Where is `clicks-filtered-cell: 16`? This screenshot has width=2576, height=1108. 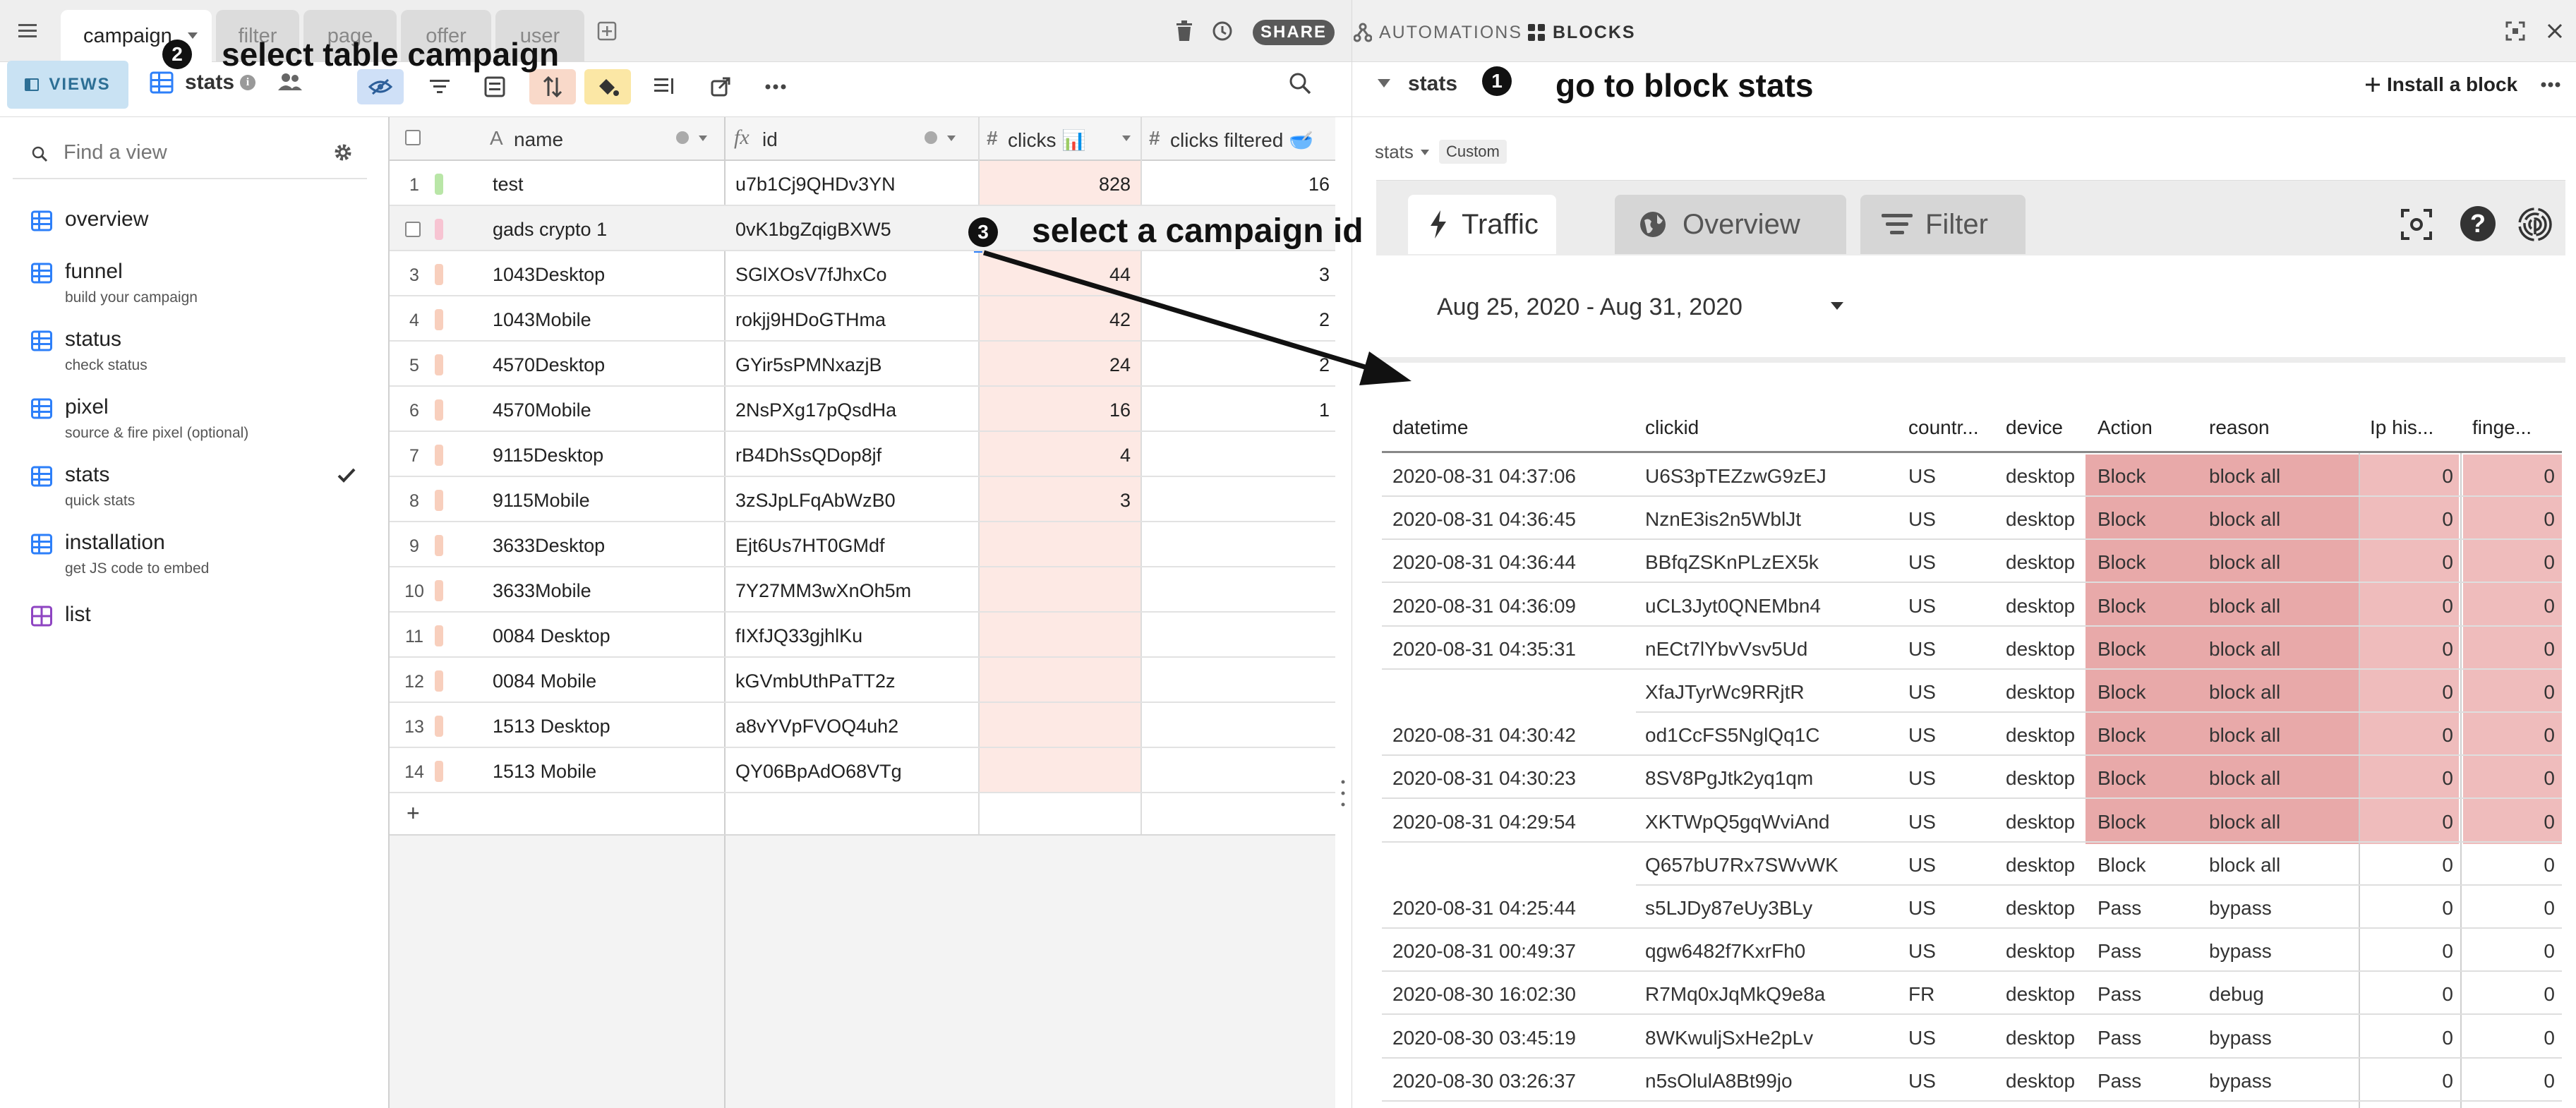 clicks-filtered-cell: 16 is located at coordinates (1239, 184).